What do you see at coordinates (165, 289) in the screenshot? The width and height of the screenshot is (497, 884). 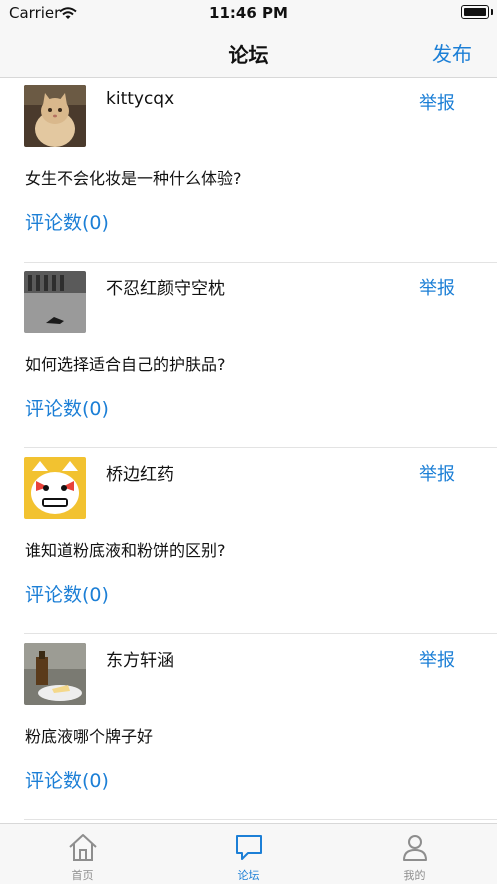 I see `post-username: 不忍红颜守空枕` at bounding box center [165, 289].